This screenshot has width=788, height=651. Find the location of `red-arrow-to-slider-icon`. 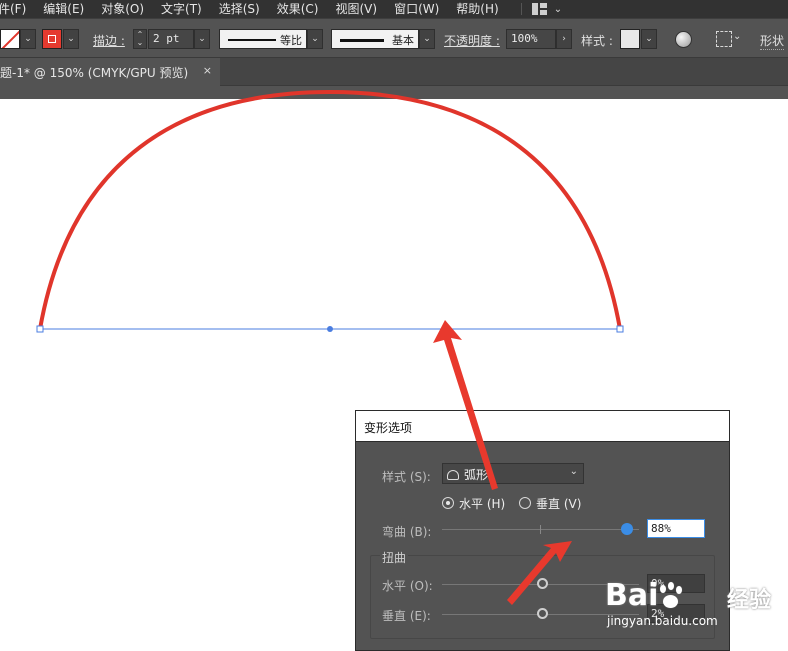

red-arrow-to-slider-icon is located at coordinates (539, 573).